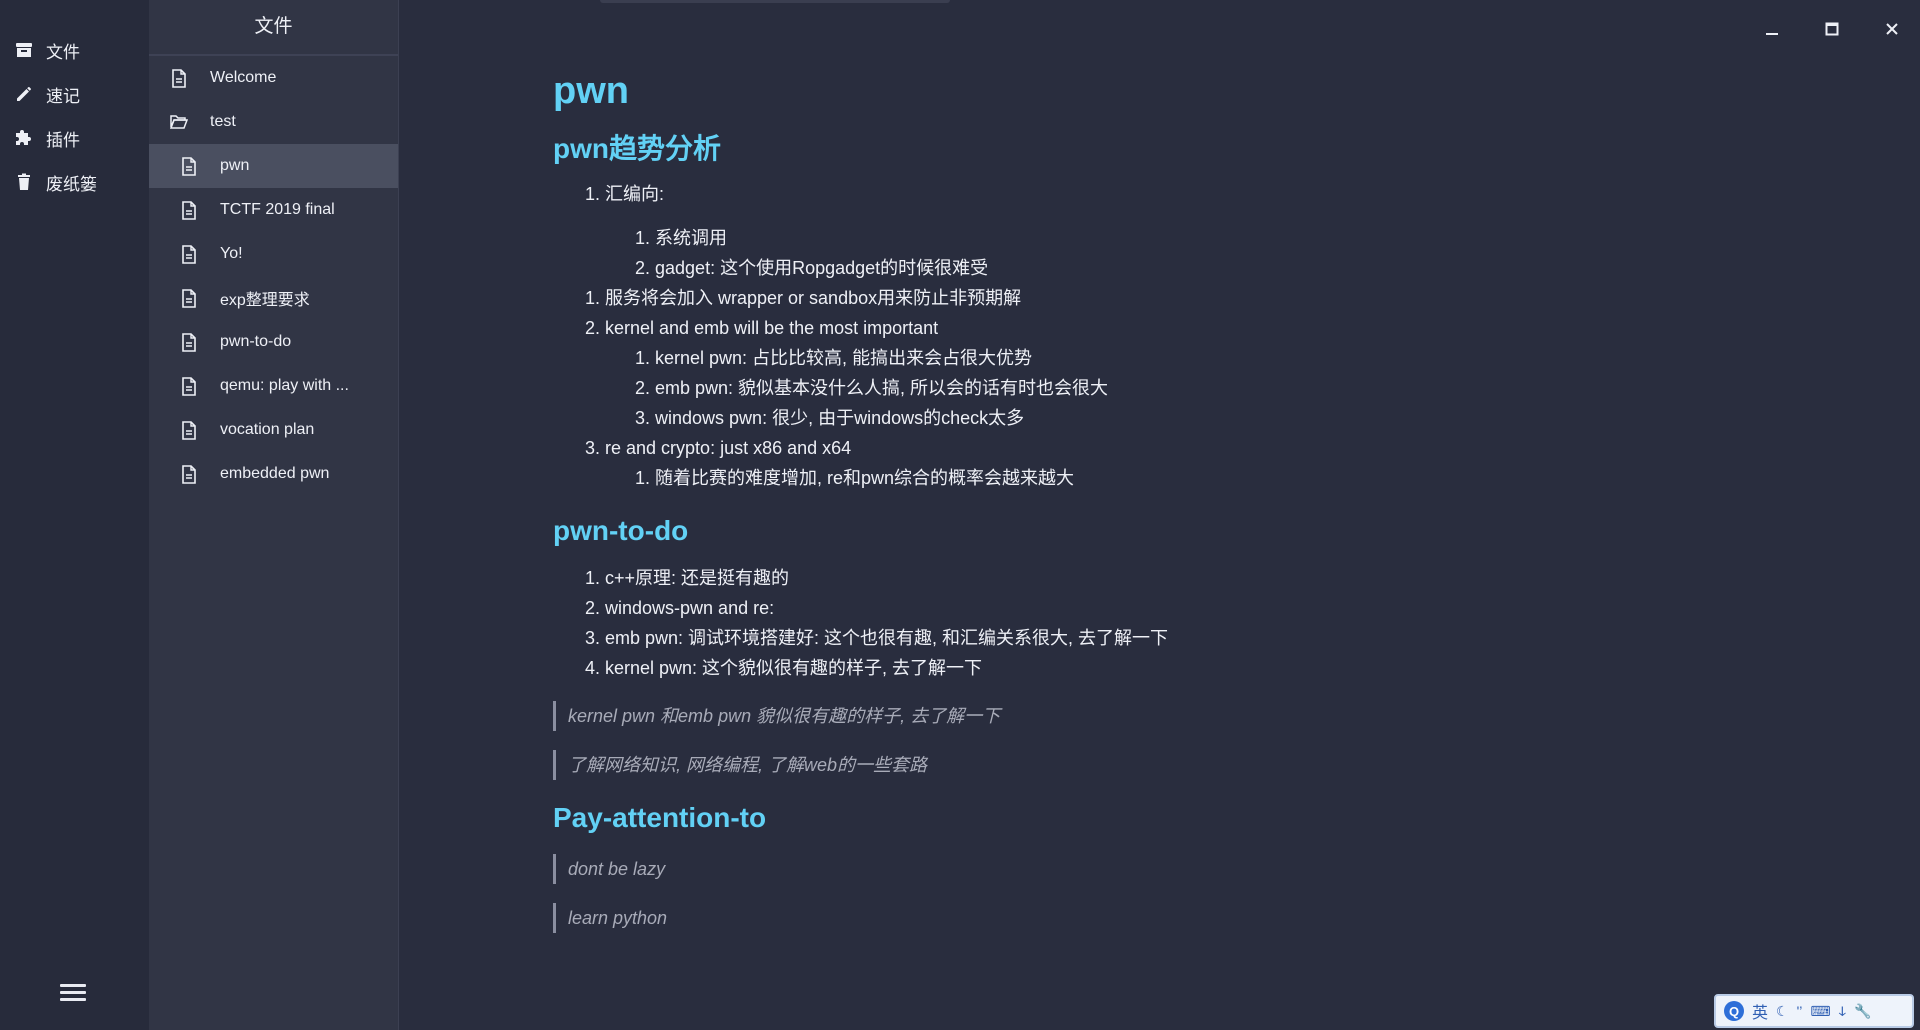 The height and width of the screenshot is (1030, 1920). I want to click on file-item-vocation-plan: vocation plan, so click(273, 430).